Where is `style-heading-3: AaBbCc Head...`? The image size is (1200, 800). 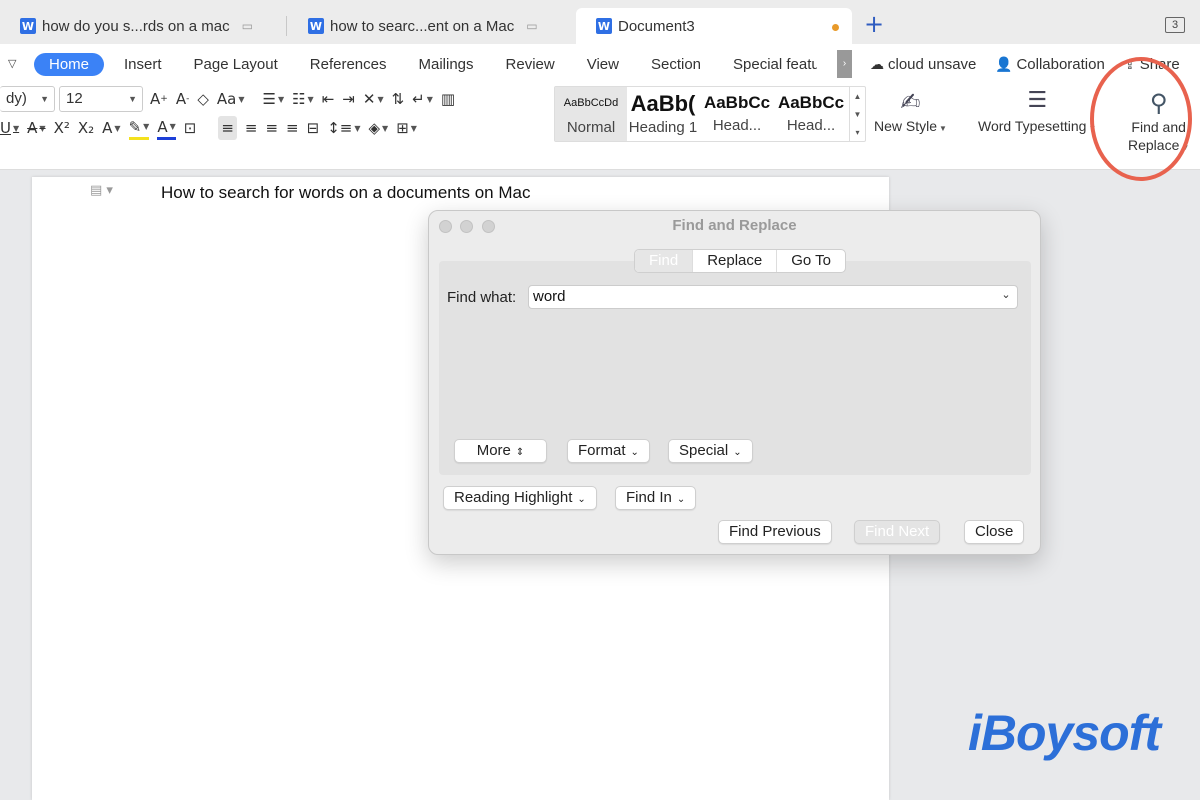 style-heading-3: AaBbCc Head... is located at coordinates (811, 114).